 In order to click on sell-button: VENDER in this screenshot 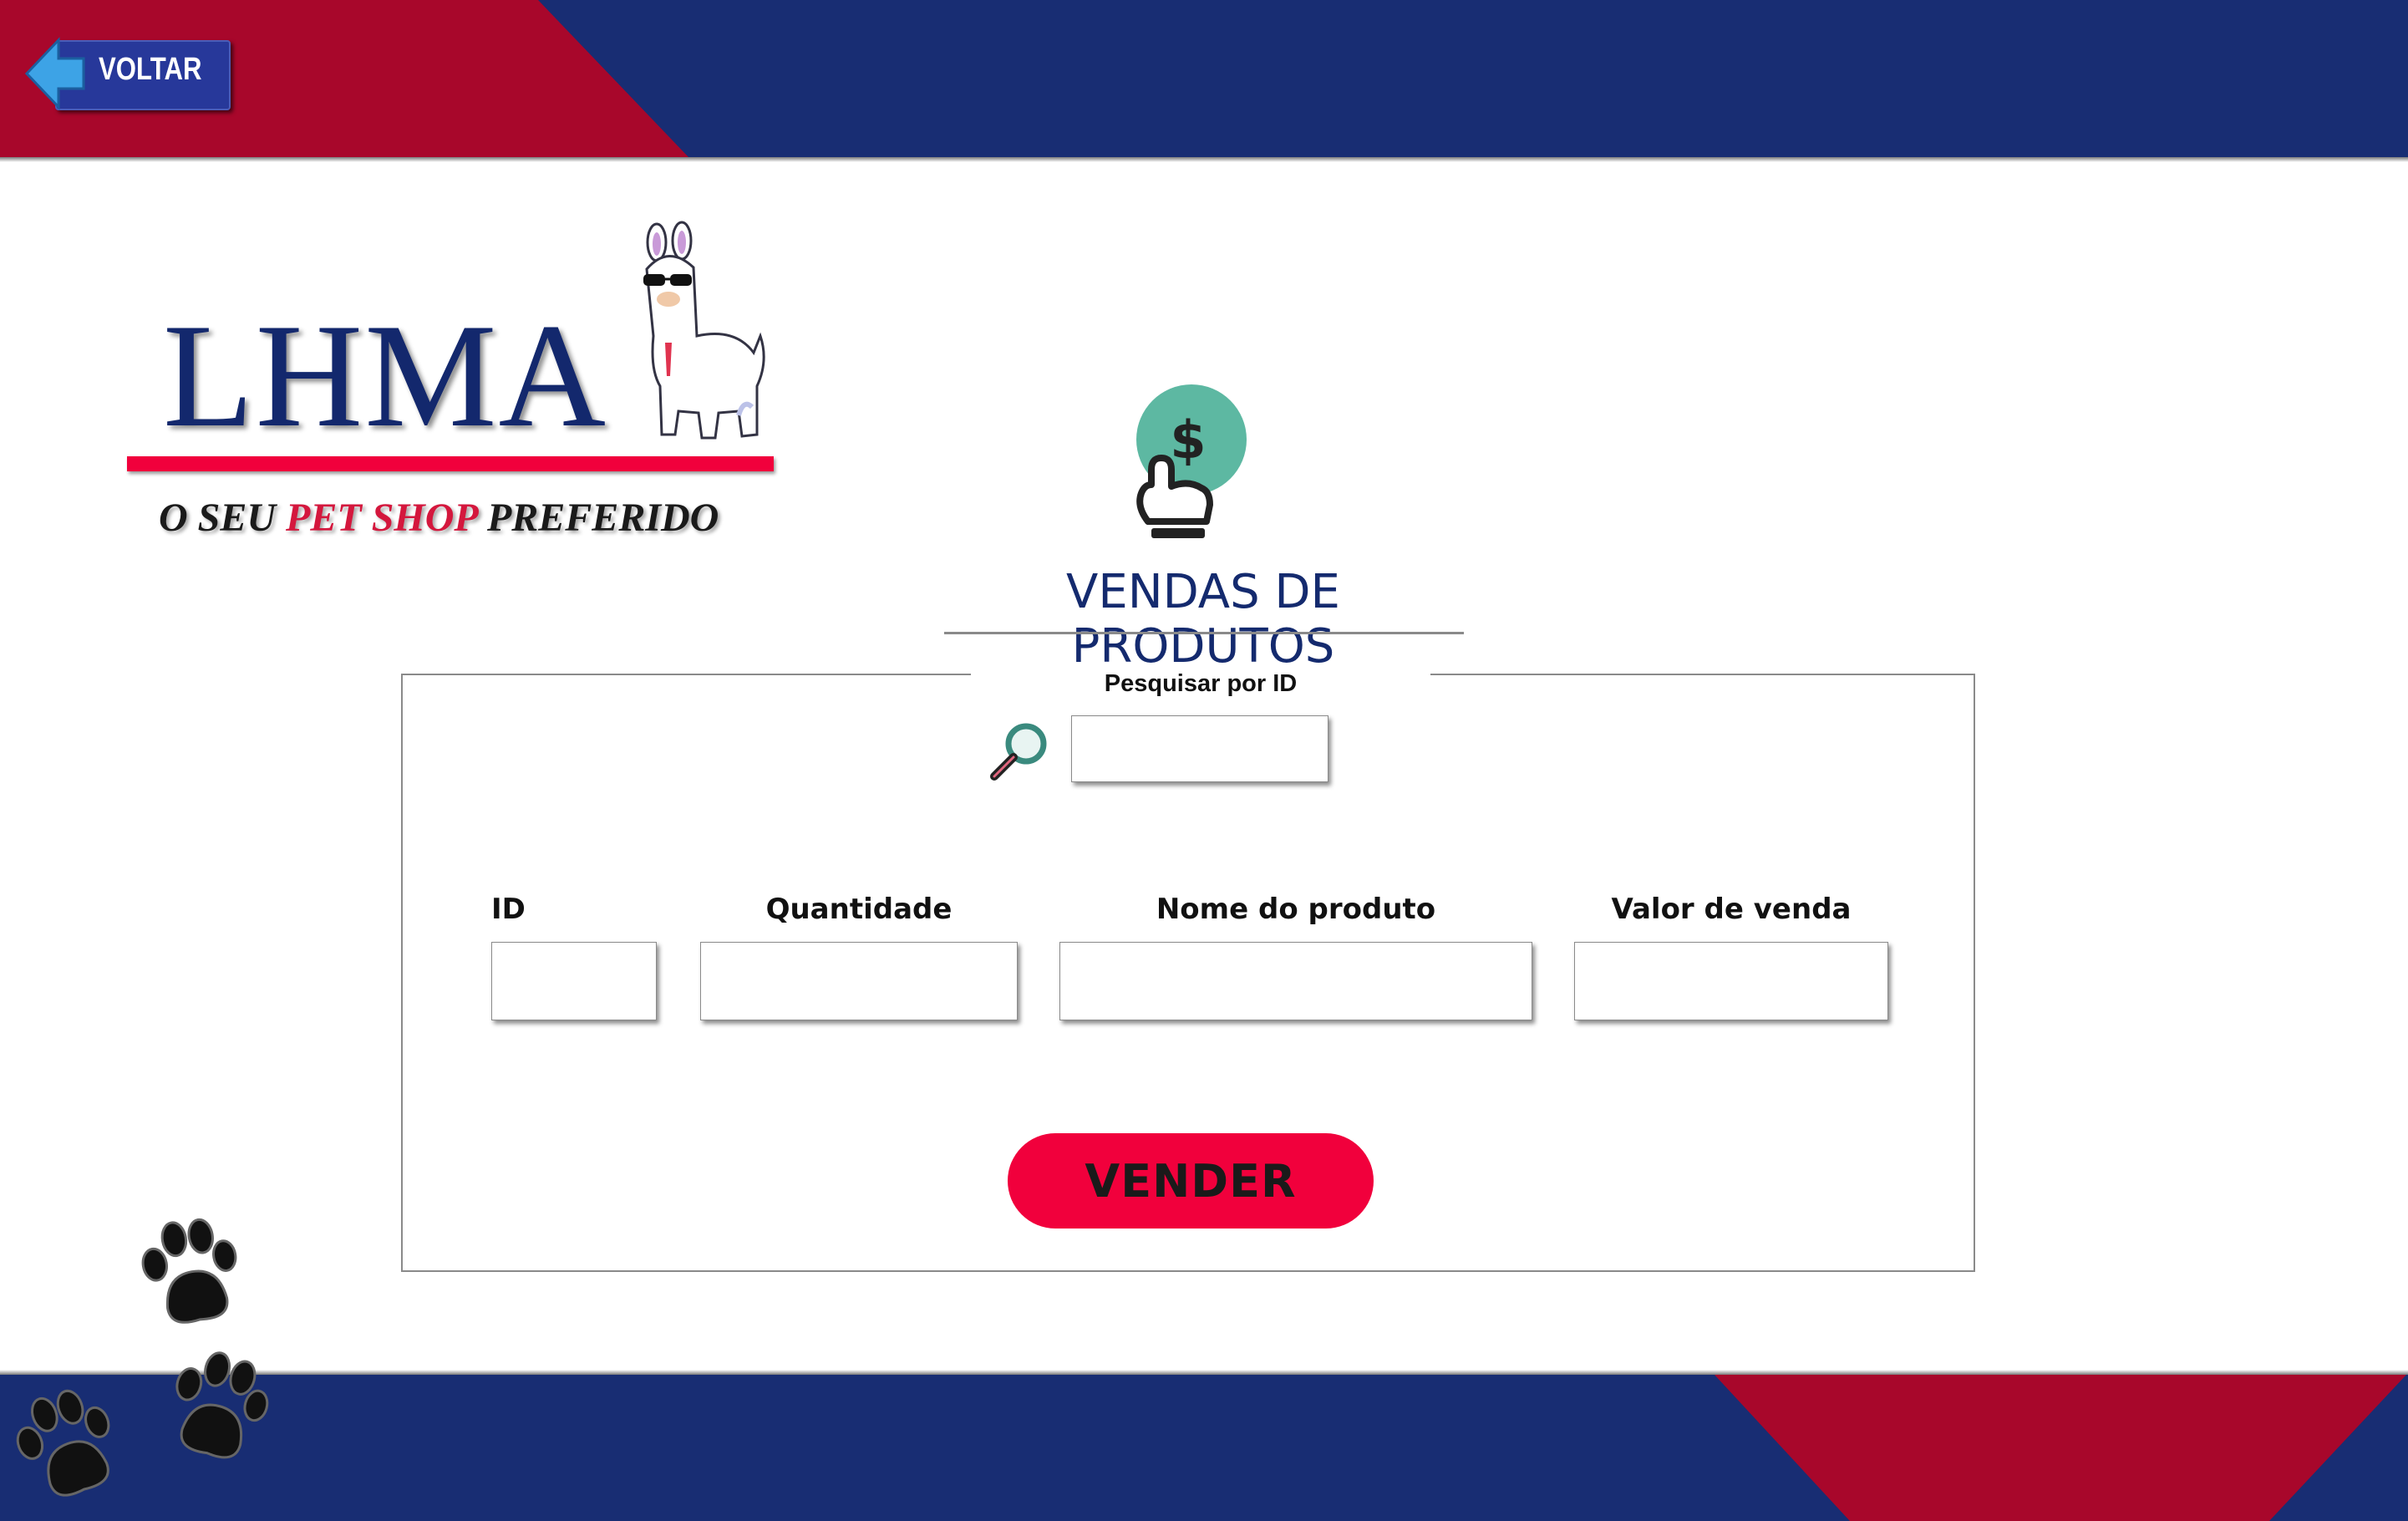, I will do `click(1191, 1180)`.